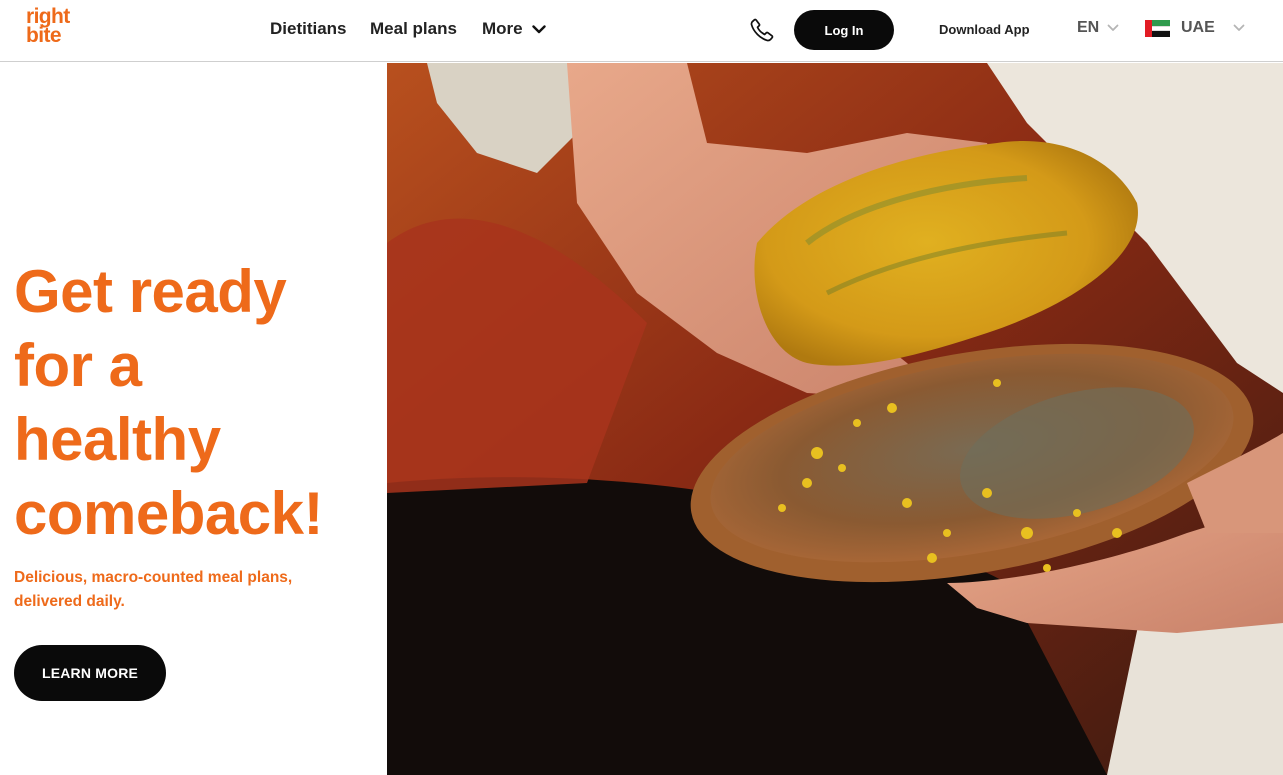 The height and width of the screenshot is (775, 1283). What do you see at coordinates (762, 30) in the screenshot?
I see `phone-icon` at bounding box center [762, 30].